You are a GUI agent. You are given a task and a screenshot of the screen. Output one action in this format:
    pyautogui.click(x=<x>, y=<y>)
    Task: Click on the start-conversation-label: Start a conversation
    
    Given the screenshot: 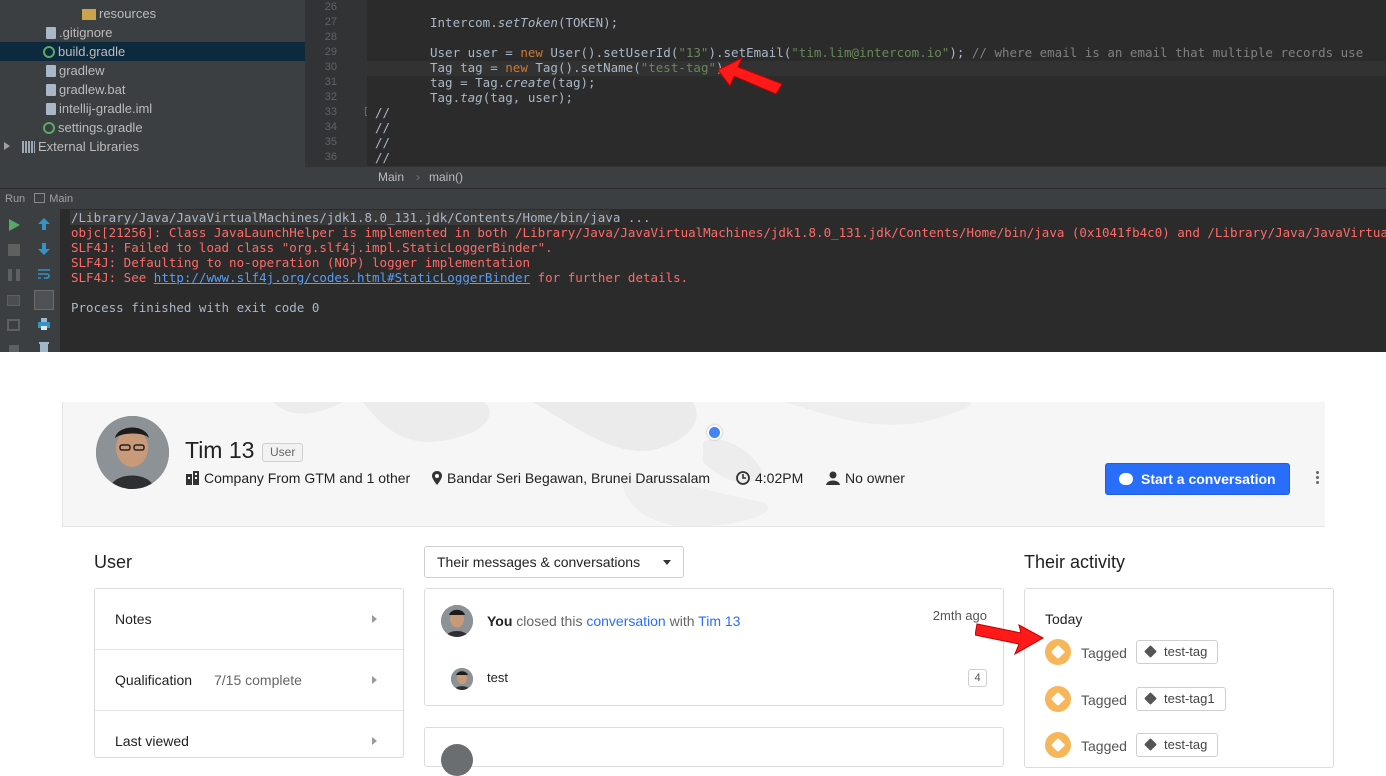 What is the action you would take?
    pyautogui.click(x=1208, y=479)
    